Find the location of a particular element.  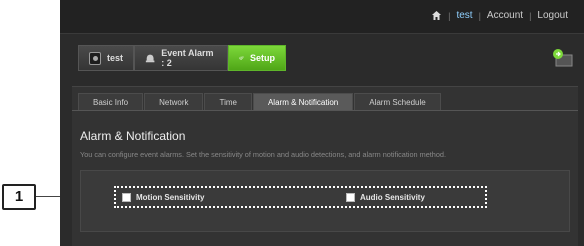

tab-camera-test: test is located at coordinates (106, 58).